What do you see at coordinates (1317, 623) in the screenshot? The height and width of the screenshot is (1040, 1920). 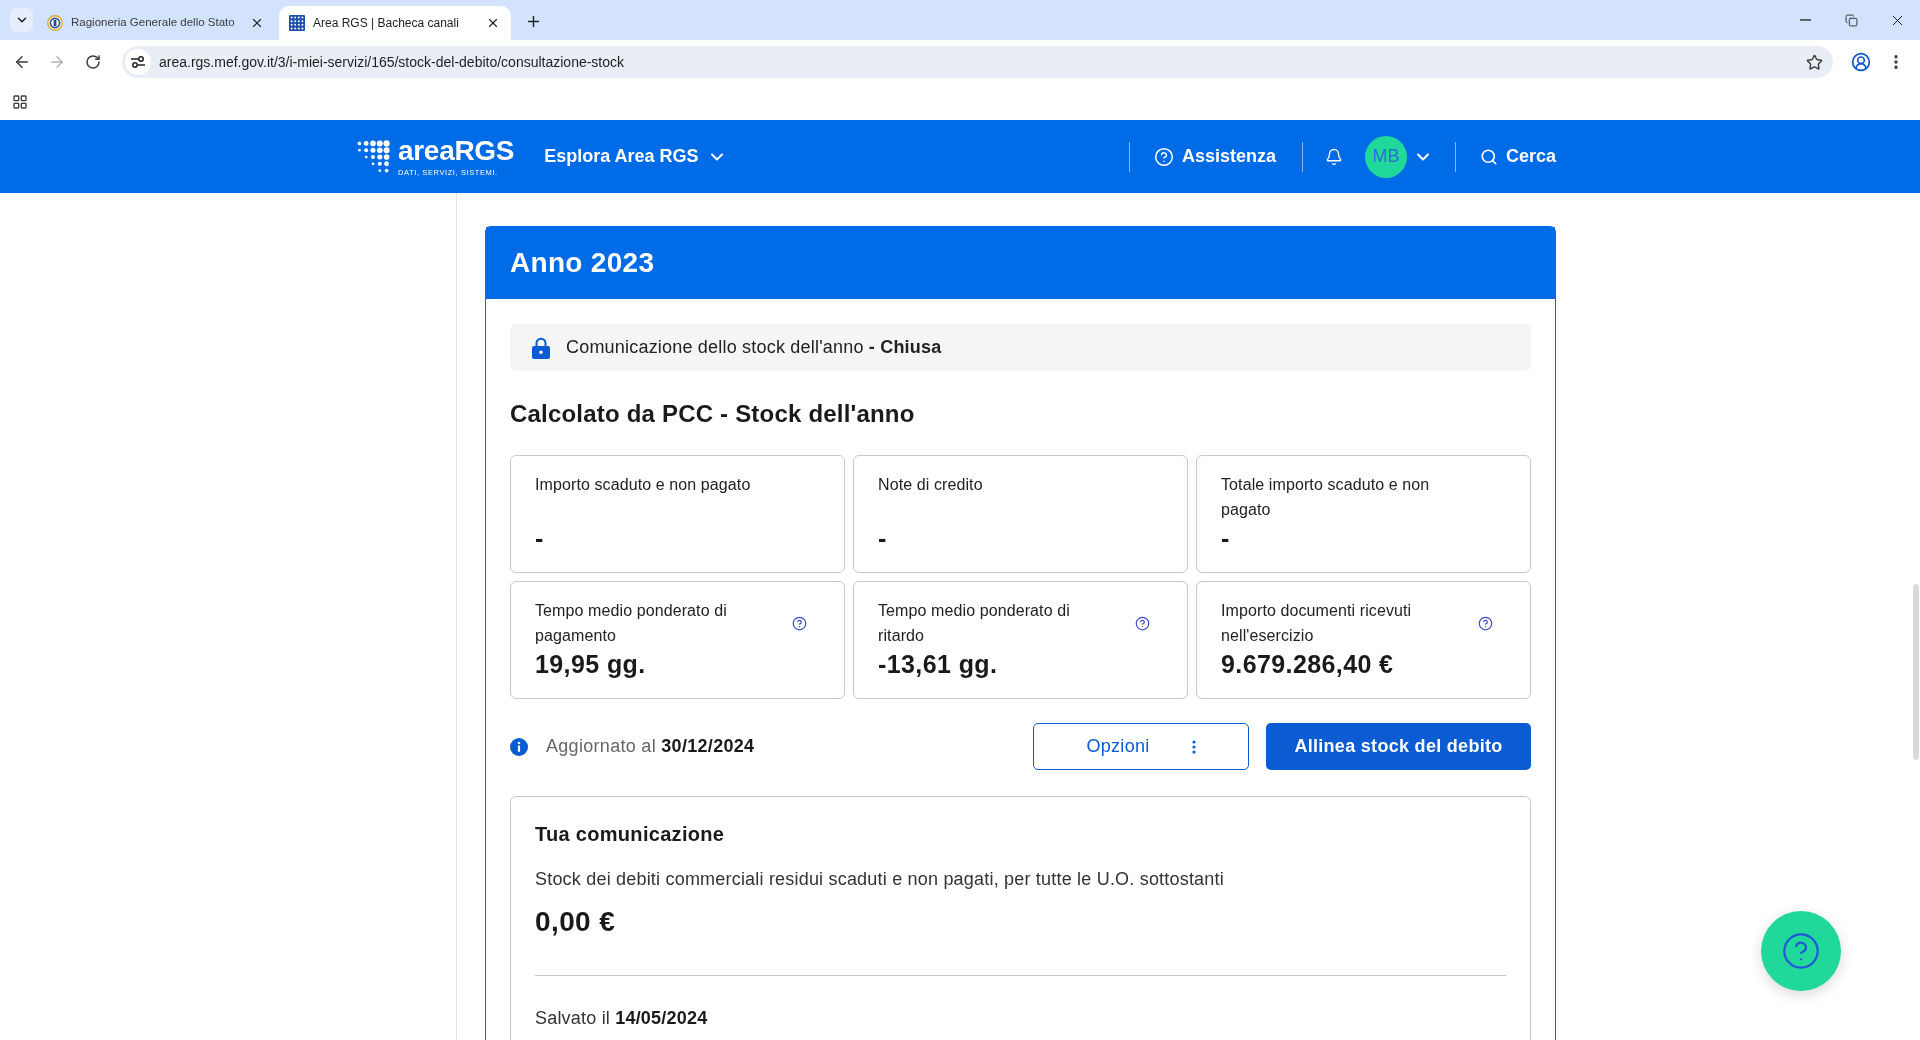 I see `stat-label: Importo documenti ricevuti nell'esercizio` at bounding box center [1317, 623].